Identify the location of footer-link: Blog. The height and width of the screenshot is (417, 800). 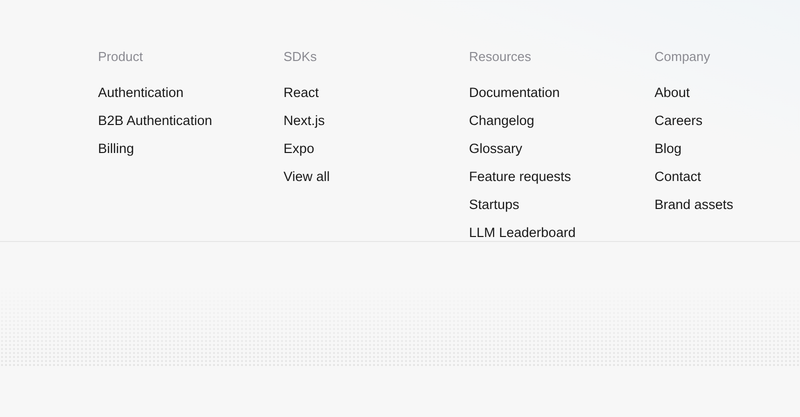
(668, 149).